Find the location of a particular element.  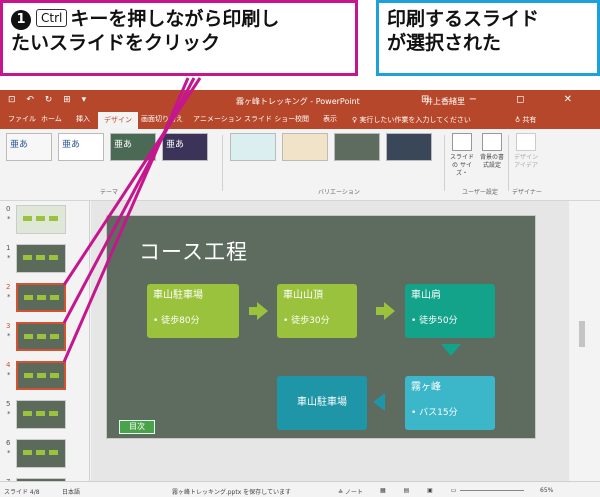

tab-view: 表示 is located at coordinates (330, 119).